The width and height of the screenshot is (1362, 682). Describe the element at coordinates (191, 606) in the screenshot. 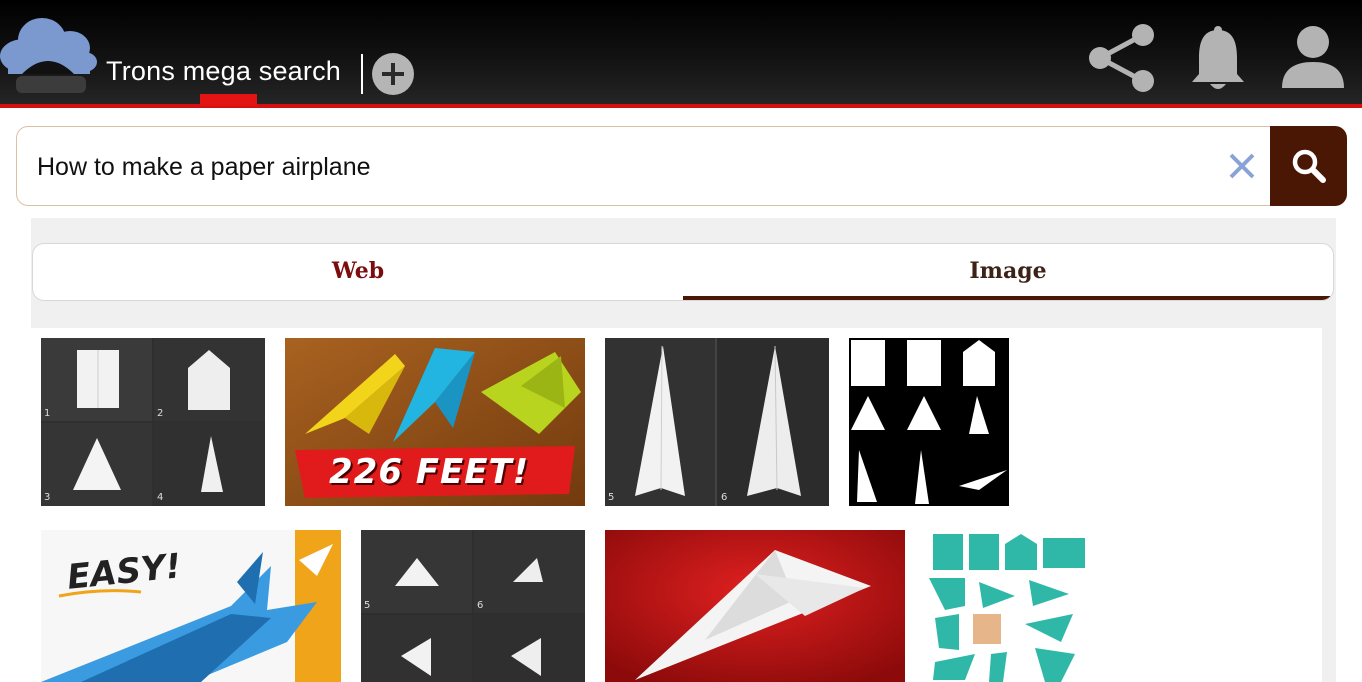

I see `image-result: EASY!` at that location.